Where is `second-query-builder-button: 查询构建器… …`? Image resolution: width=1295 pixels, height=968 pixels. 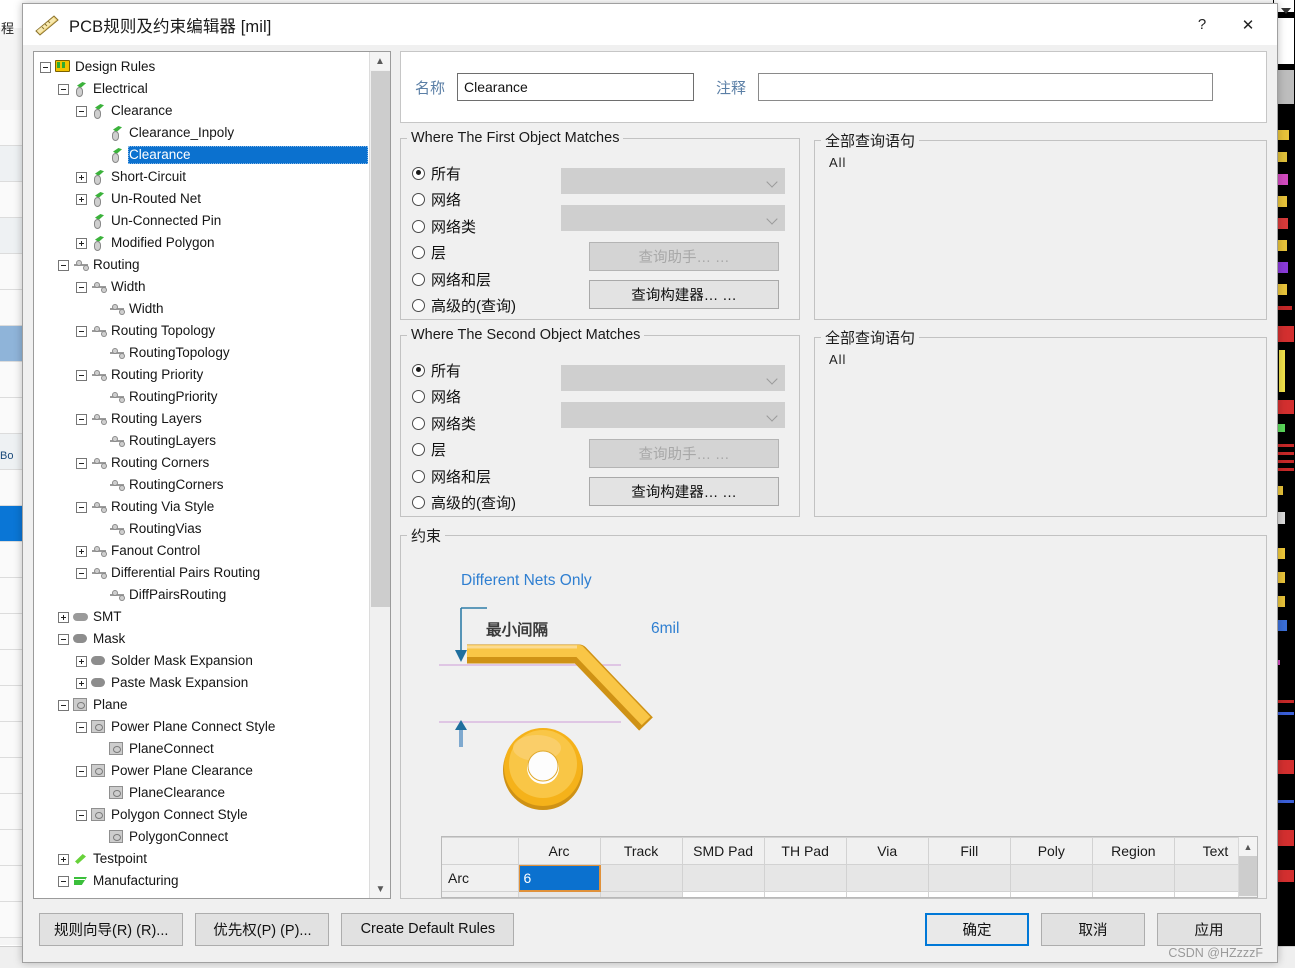
second-query-builder-button: 查询构建器… … is located at coordinates (684, 491).